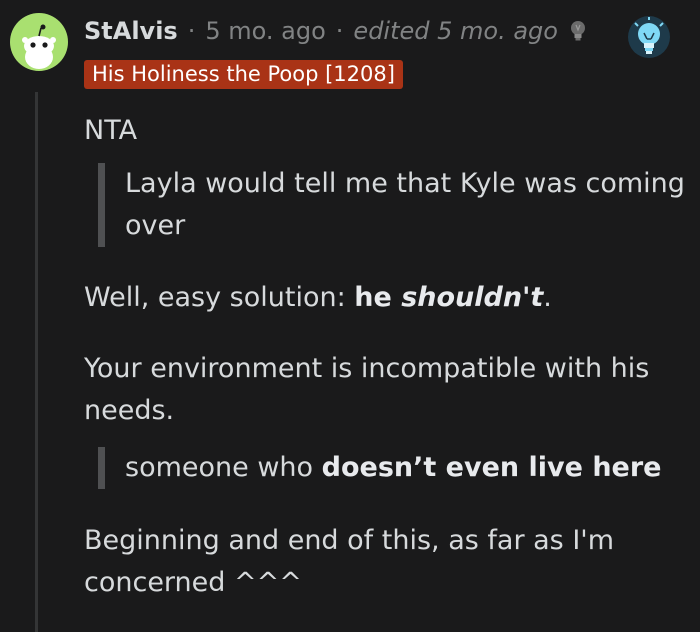 The height and width of the screenshot is (632, 700). What do you see at coordinates (455, 31) in the screenshot?
I see `edited-timestamp: edited 5 mo. ago` at bounding box center [455, 31].